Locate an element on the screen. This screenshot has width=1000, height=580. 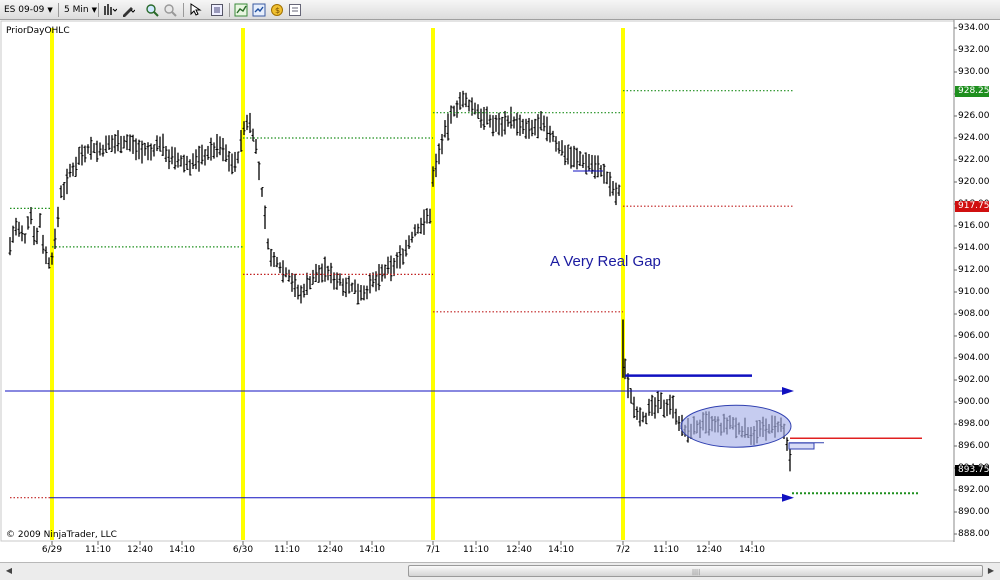
chart-toolbar: ES 09-09 ▼ 5 Min ▼ $ is located at coordinates (500, 10).